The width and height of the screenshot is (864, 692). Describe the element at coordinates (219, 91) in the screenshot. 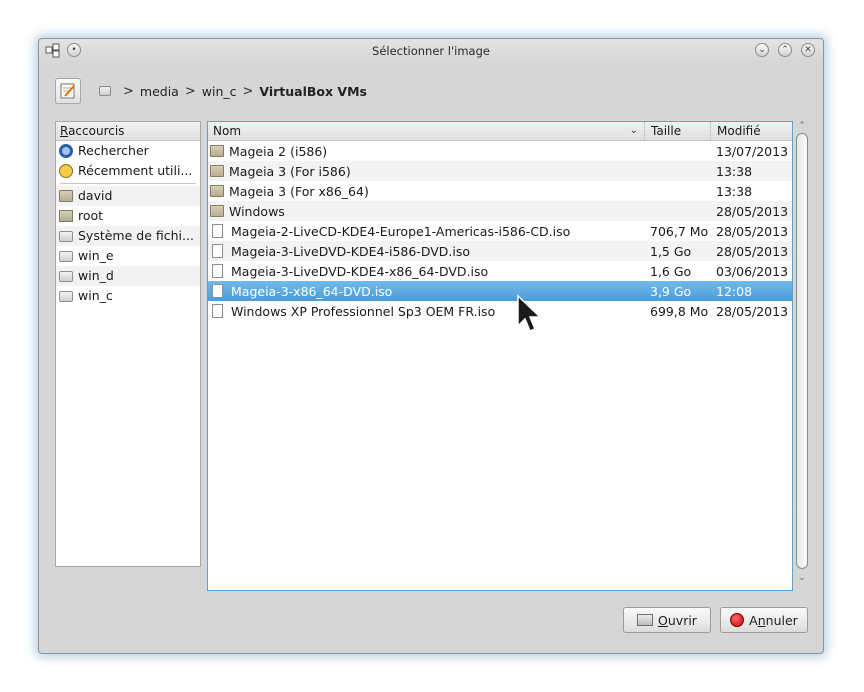

I see `crumb-win-c: win_c` at that location.